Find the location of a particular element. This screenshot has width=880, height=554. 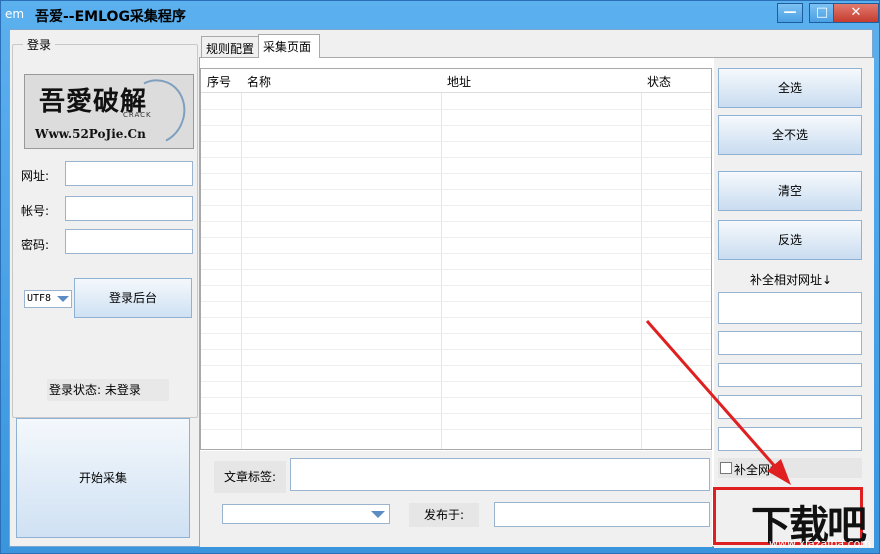

select-all-button: 全选 is located at coordinates (790, 88).